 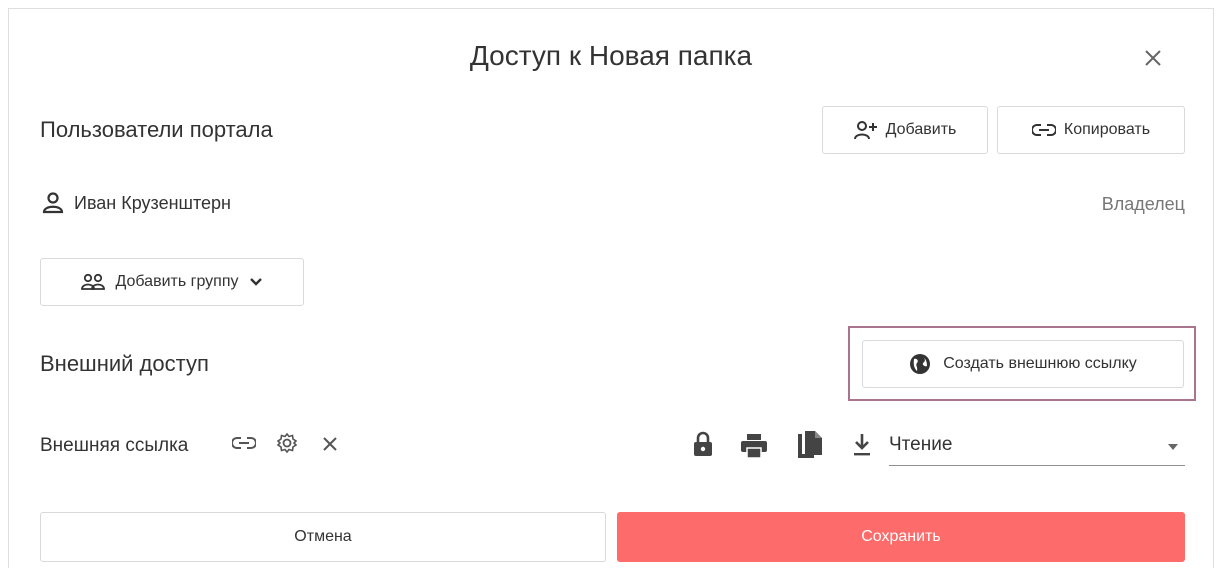 I want to click on group-icon, so click(x=93, y=281).